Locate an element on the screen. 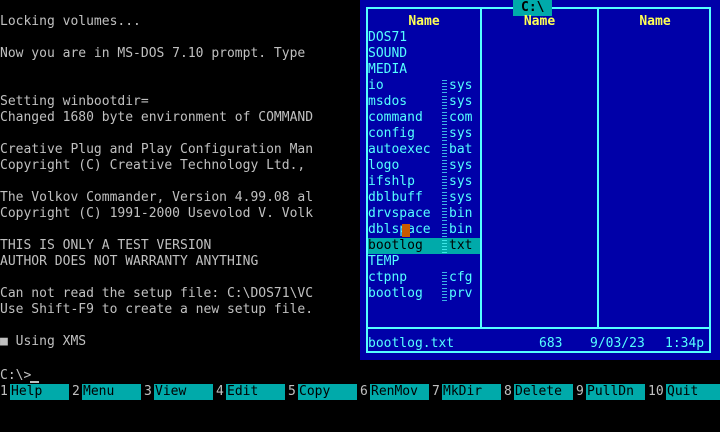 The height and width of the screenshot is (432, 720). file-item: autoexec bat is located at coordinates (424, 150).